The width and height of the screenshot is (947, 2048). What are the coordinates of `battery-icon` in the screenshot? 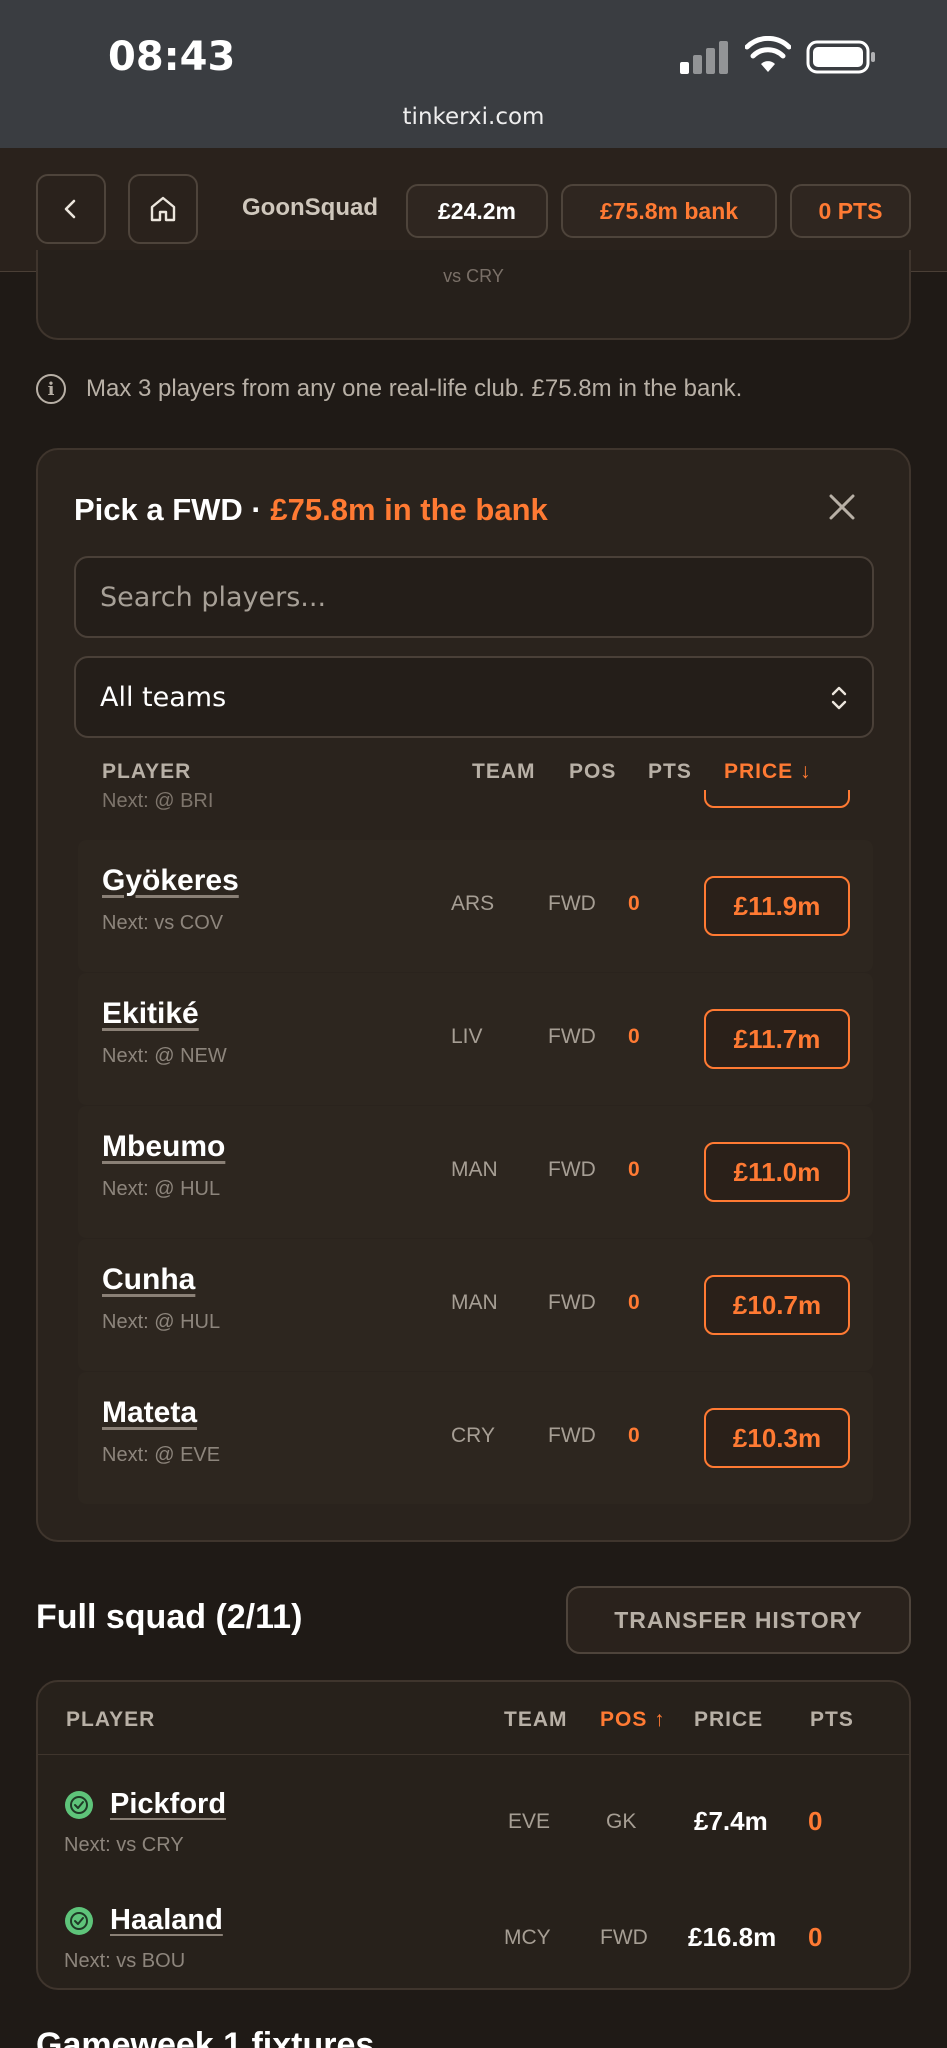 It's located at (840, 57).